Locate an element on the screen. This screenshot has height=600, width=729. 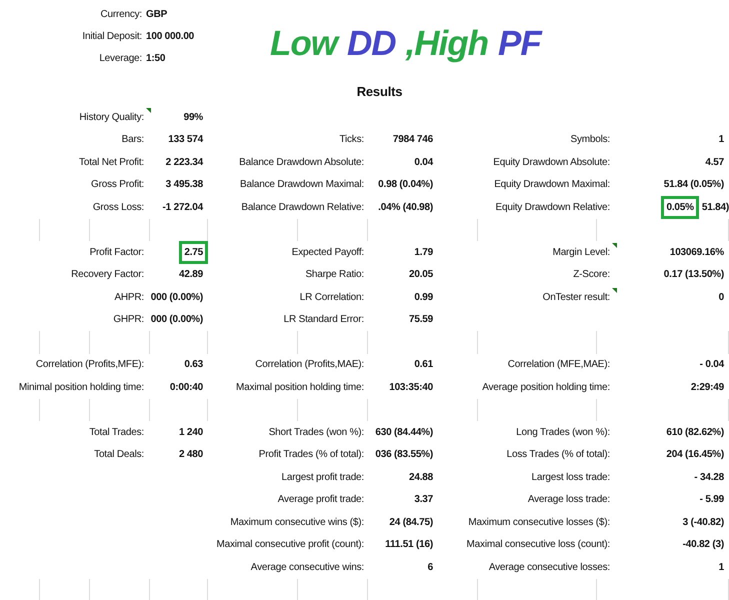
stat-label: History Quality: is located at coordinates (111, 117).